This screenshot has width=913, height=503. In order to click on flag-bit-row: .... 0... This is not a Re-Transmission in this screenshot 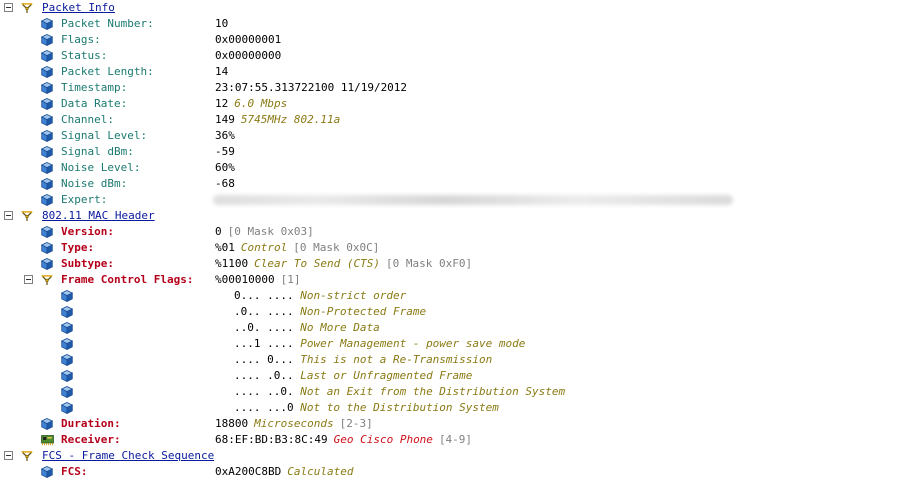, I will do `click(456, 360)`.